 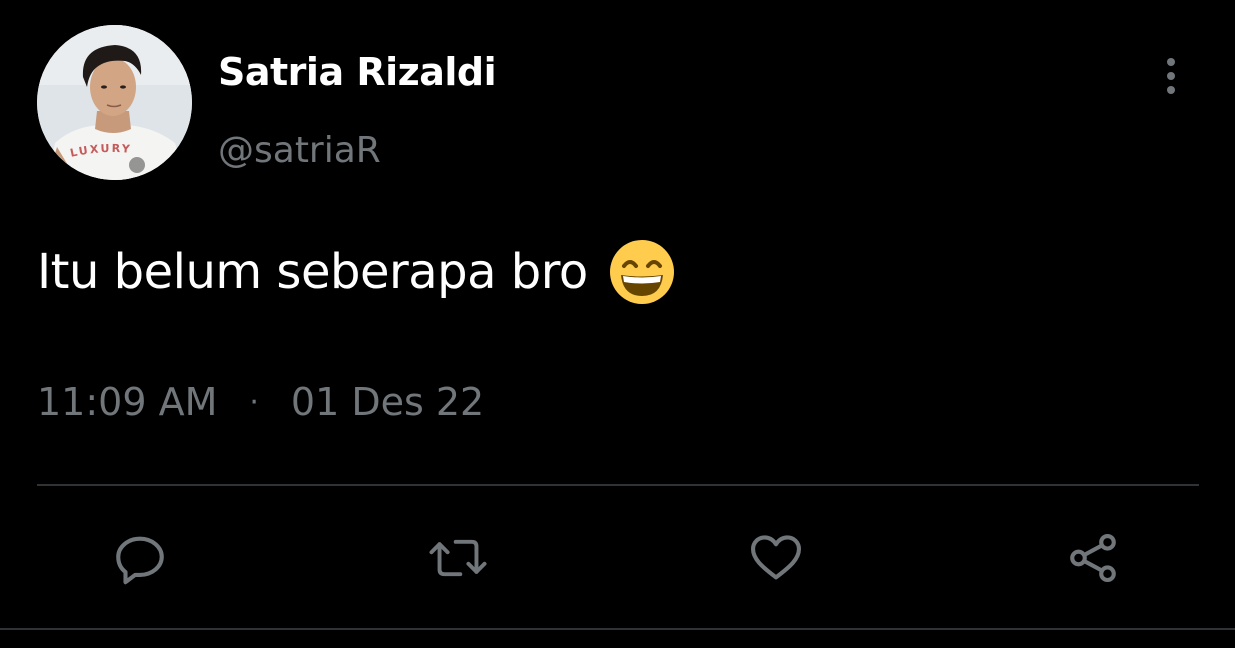 I want to click on tweet-timestamp: 11:09 AM · 01 Des 22, so click(x=260, y=402).